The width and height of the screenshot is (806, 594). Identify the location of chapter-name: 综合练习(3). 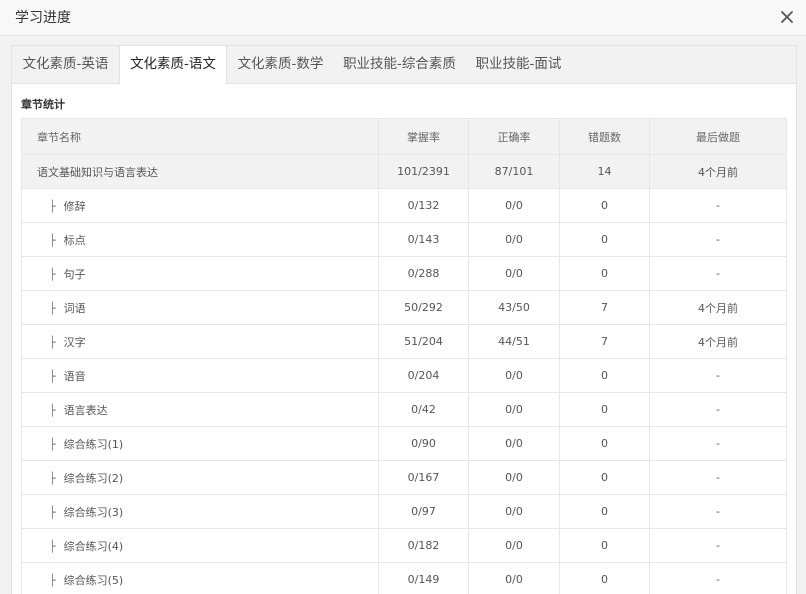
(94, 512).